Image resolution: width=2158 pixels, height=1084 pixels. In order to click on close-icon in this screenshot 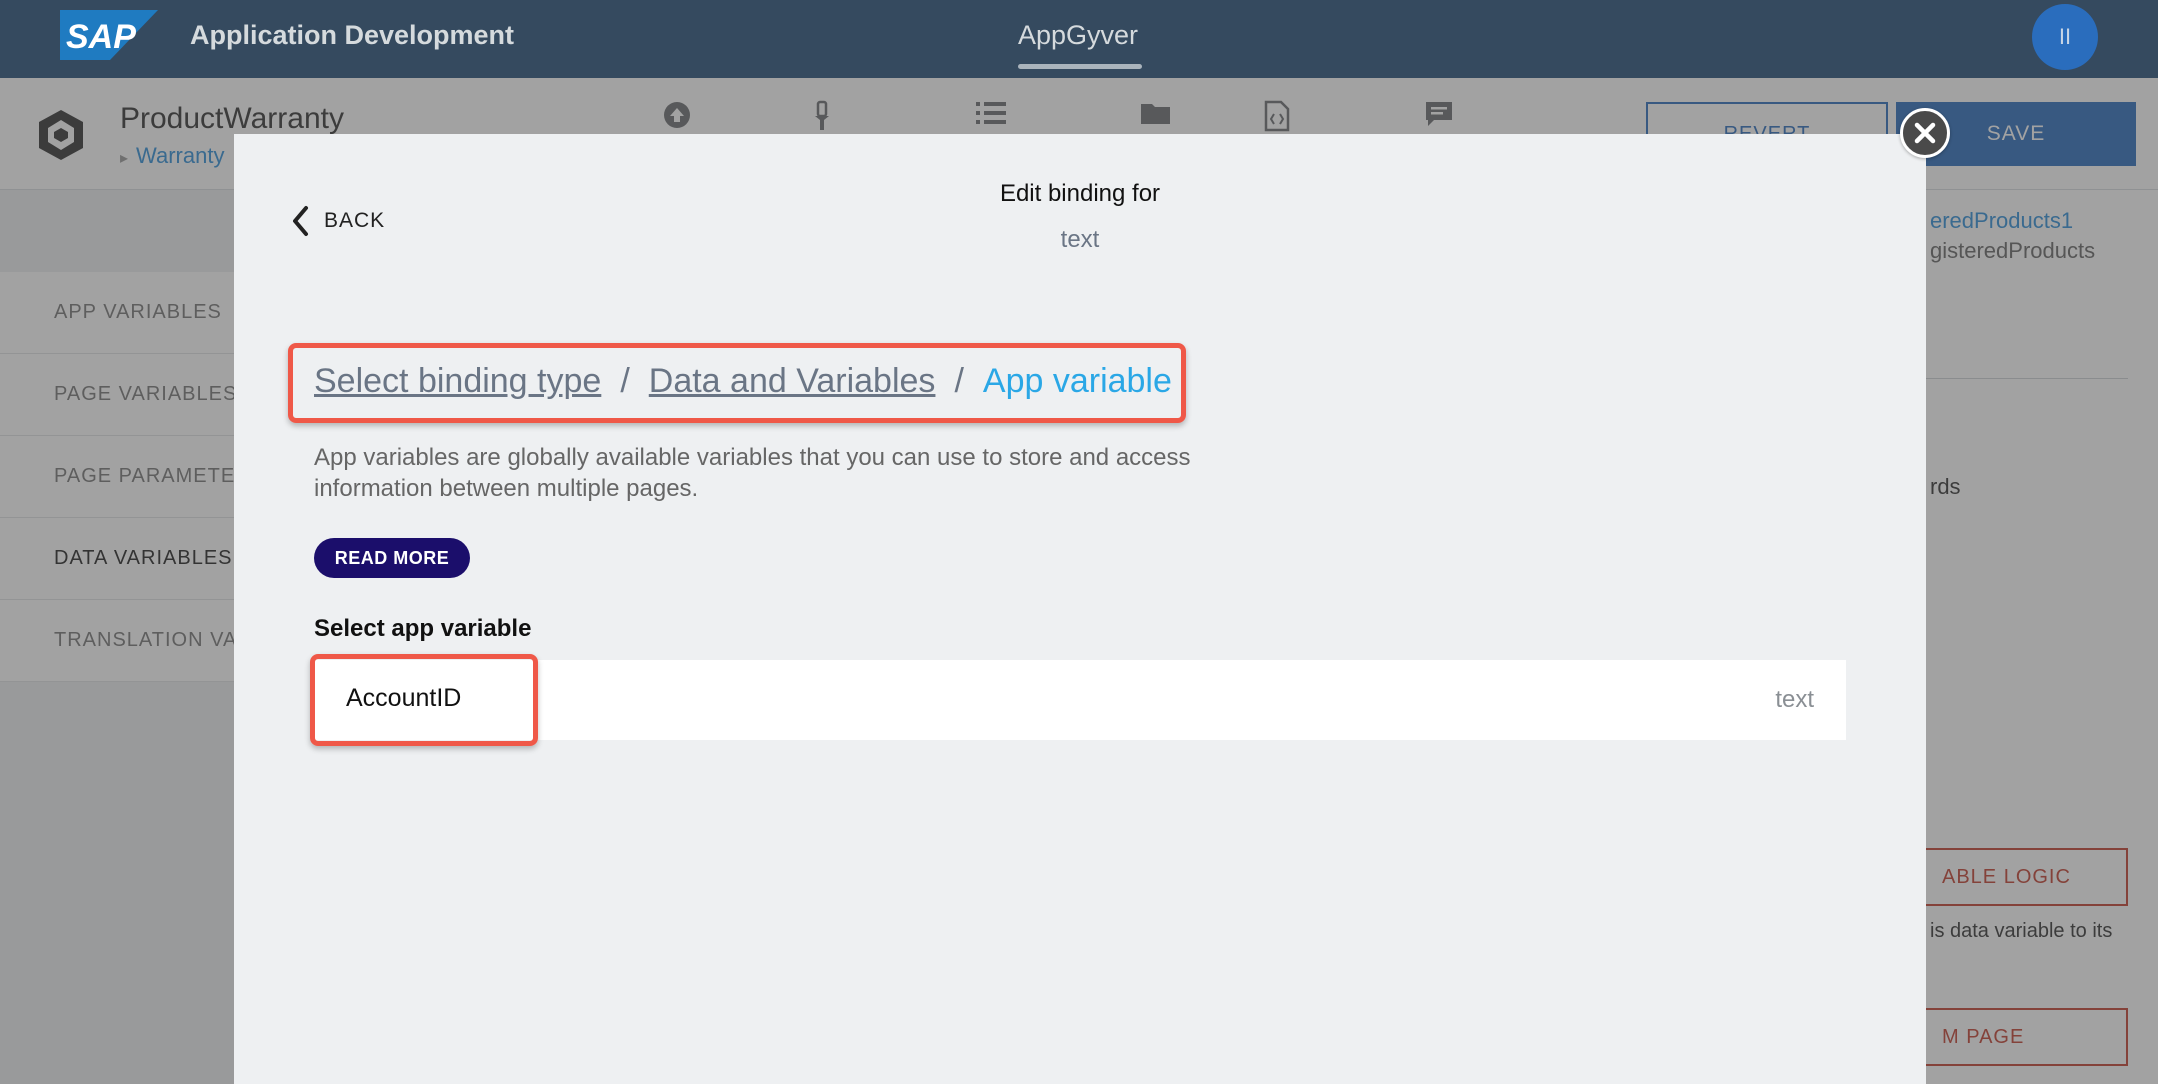, I will do `click(1925, 133)`.